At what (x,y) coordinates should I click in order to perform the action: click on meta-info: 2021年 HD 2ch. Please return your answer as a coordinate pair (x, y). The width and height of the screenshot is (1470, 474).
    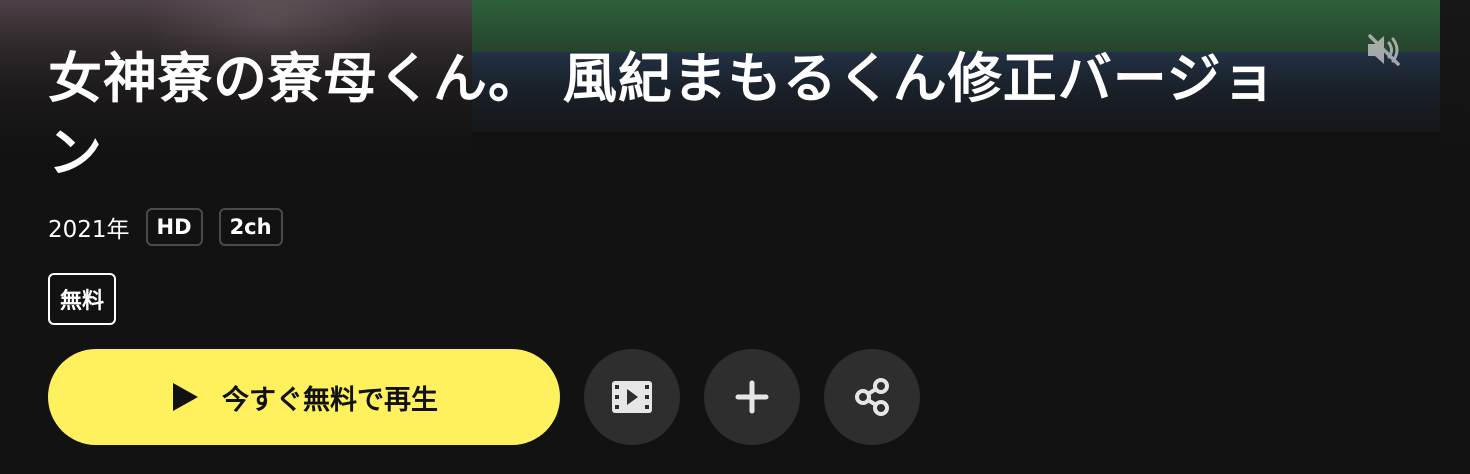
    Looking at the image, I should click on (165, 227).